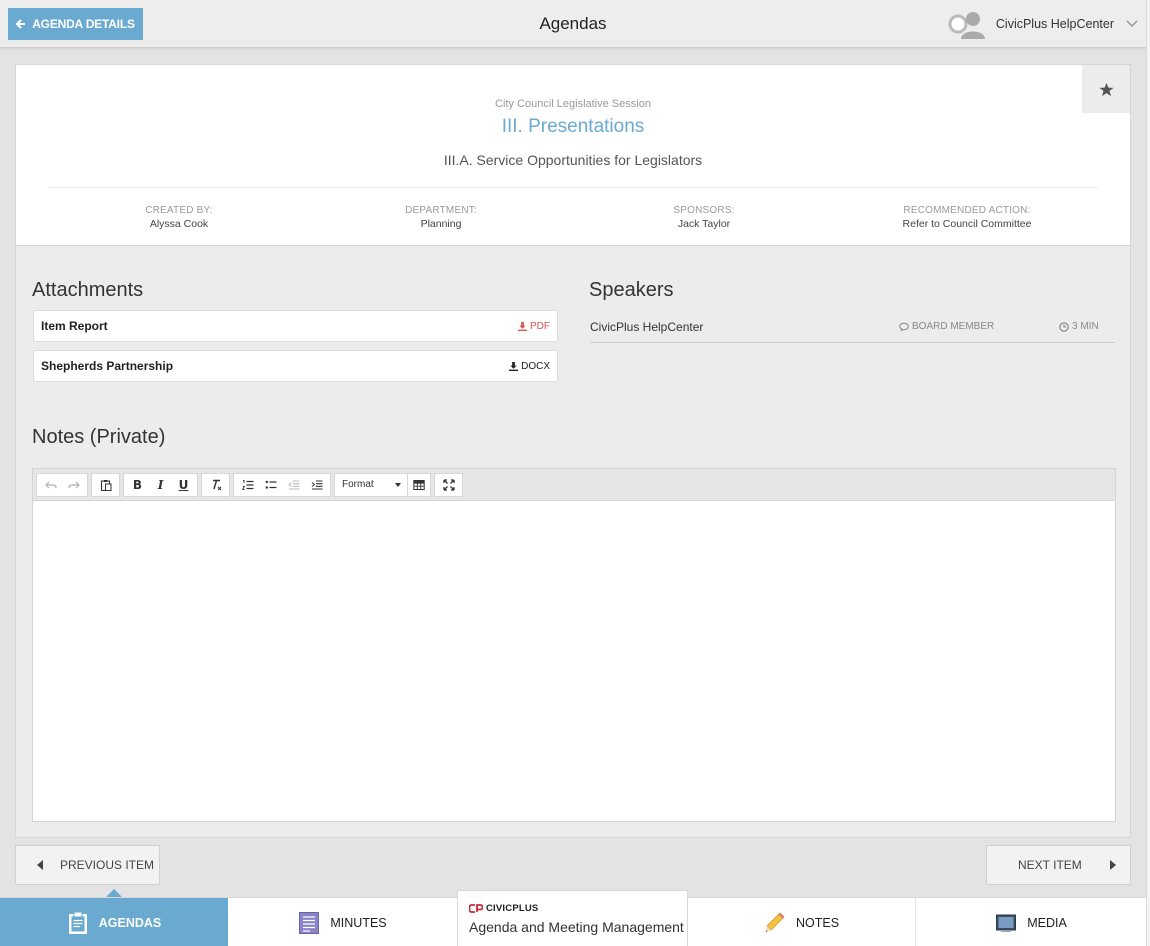 The image size is (1150, 946). I want to click on next-item-button: NEXT ITEM, so click(1058, 865).